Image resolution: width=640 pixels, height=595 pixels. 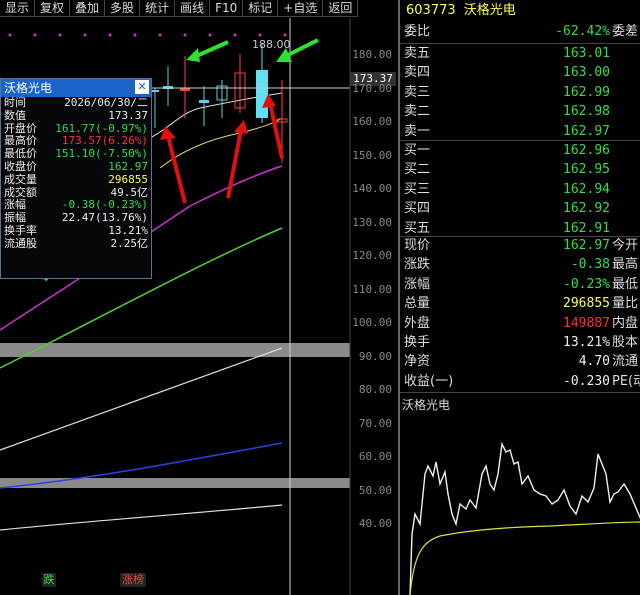 I want to click on bid-row: 买二 162.95, so click(x=520, y=170).